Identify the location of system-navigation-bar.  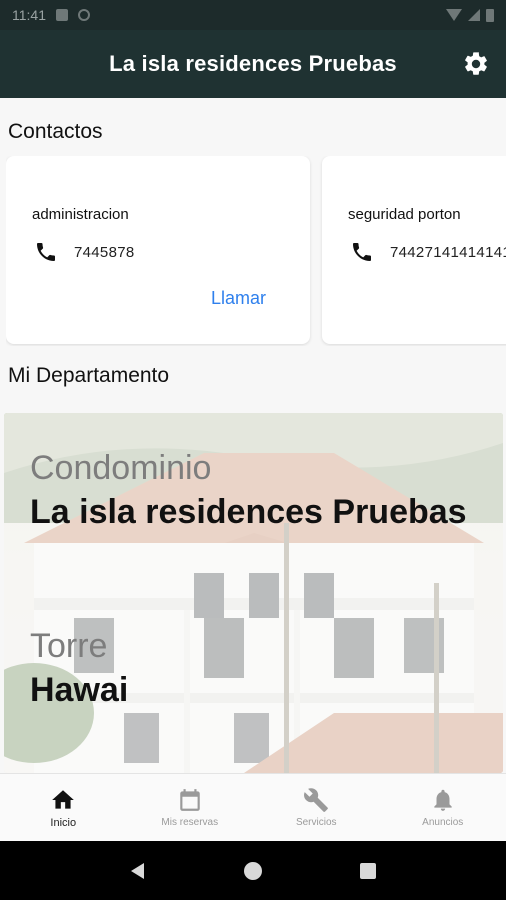
(253, 870).